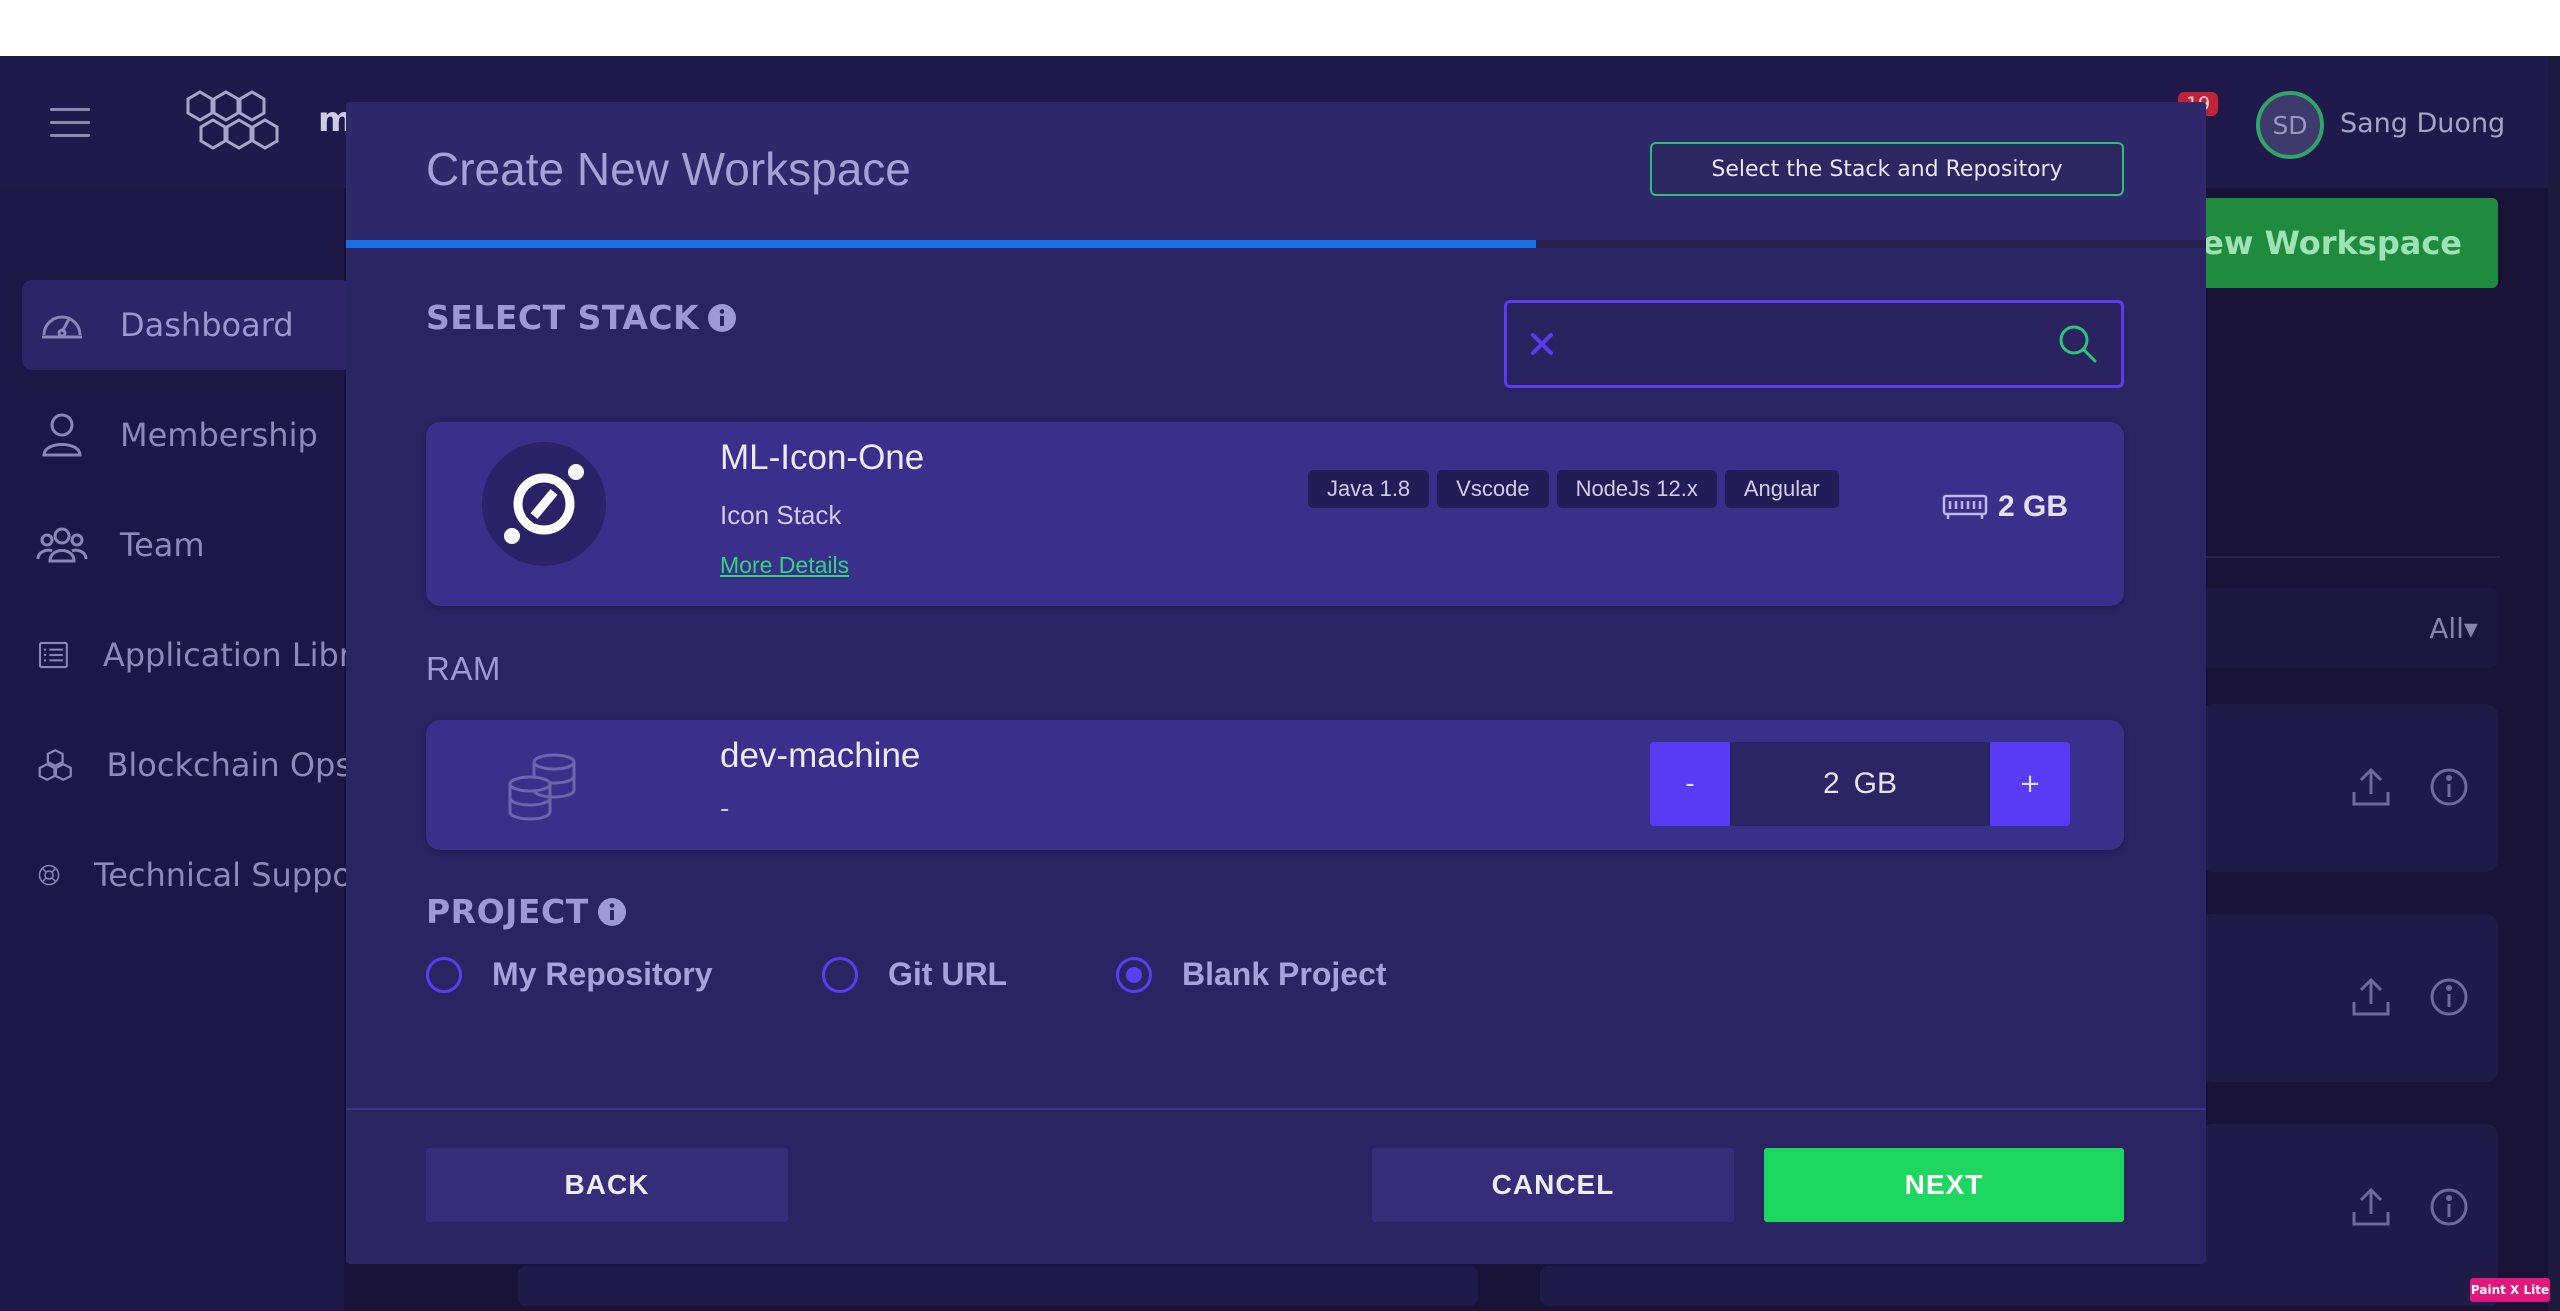 This screenshot has width=2560, height=1311. I want to click on close-icon, so click(1542, 344).